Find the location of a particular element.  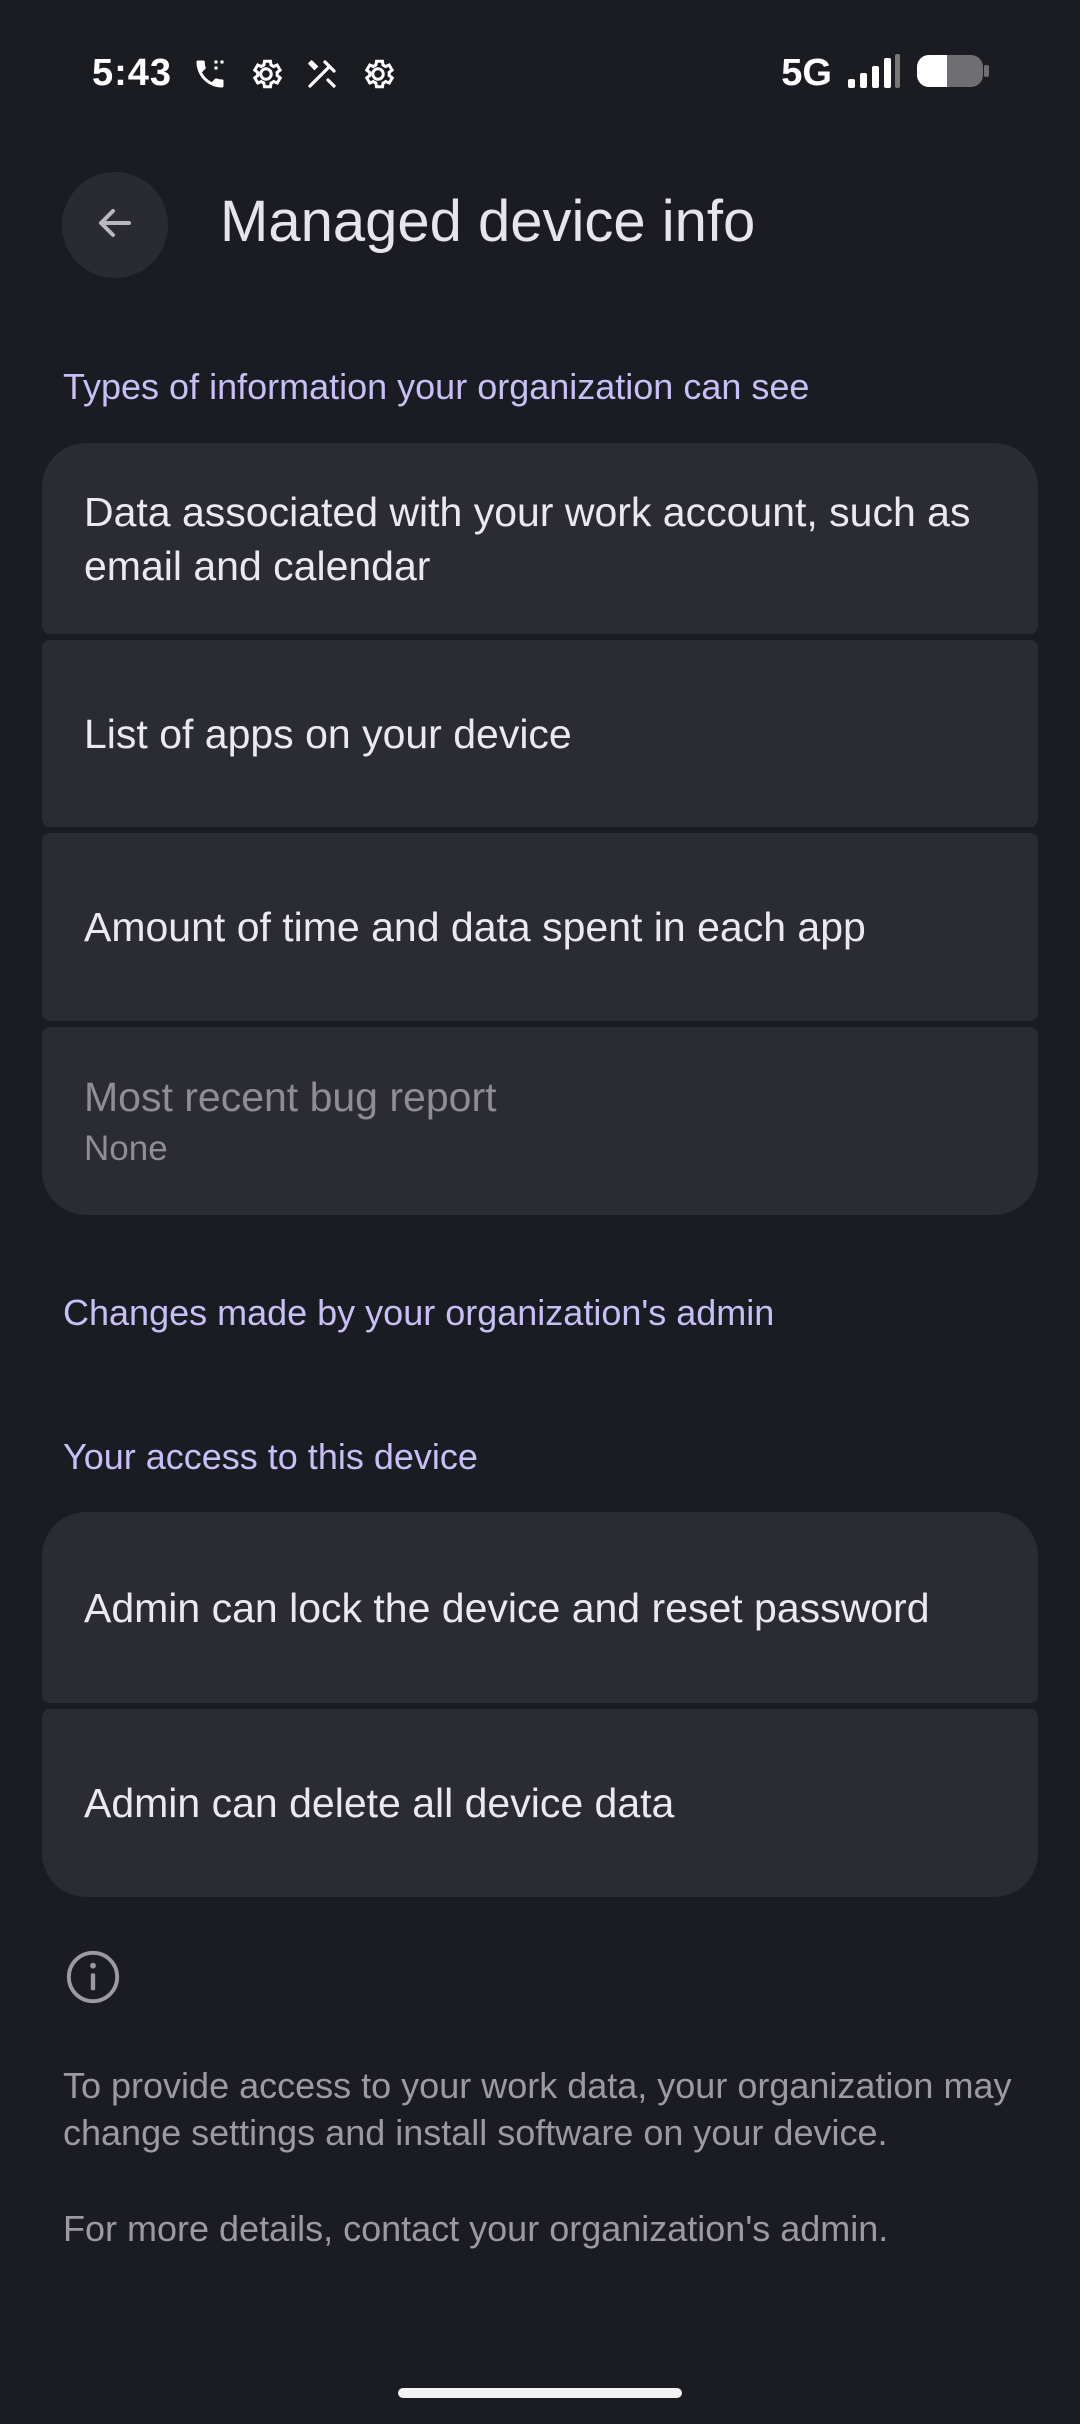

list-item-title: Most recent bug report is located at coordinates (290, 1097).